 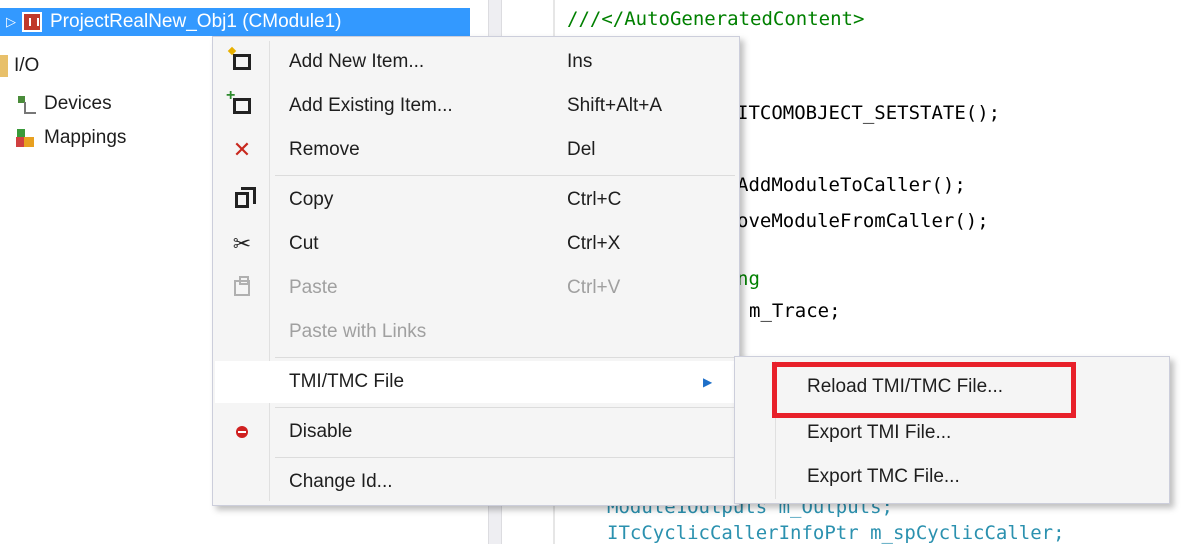 I want to click on menu-item-shortcut: Ctrl+V, so click(x=594, y=287).